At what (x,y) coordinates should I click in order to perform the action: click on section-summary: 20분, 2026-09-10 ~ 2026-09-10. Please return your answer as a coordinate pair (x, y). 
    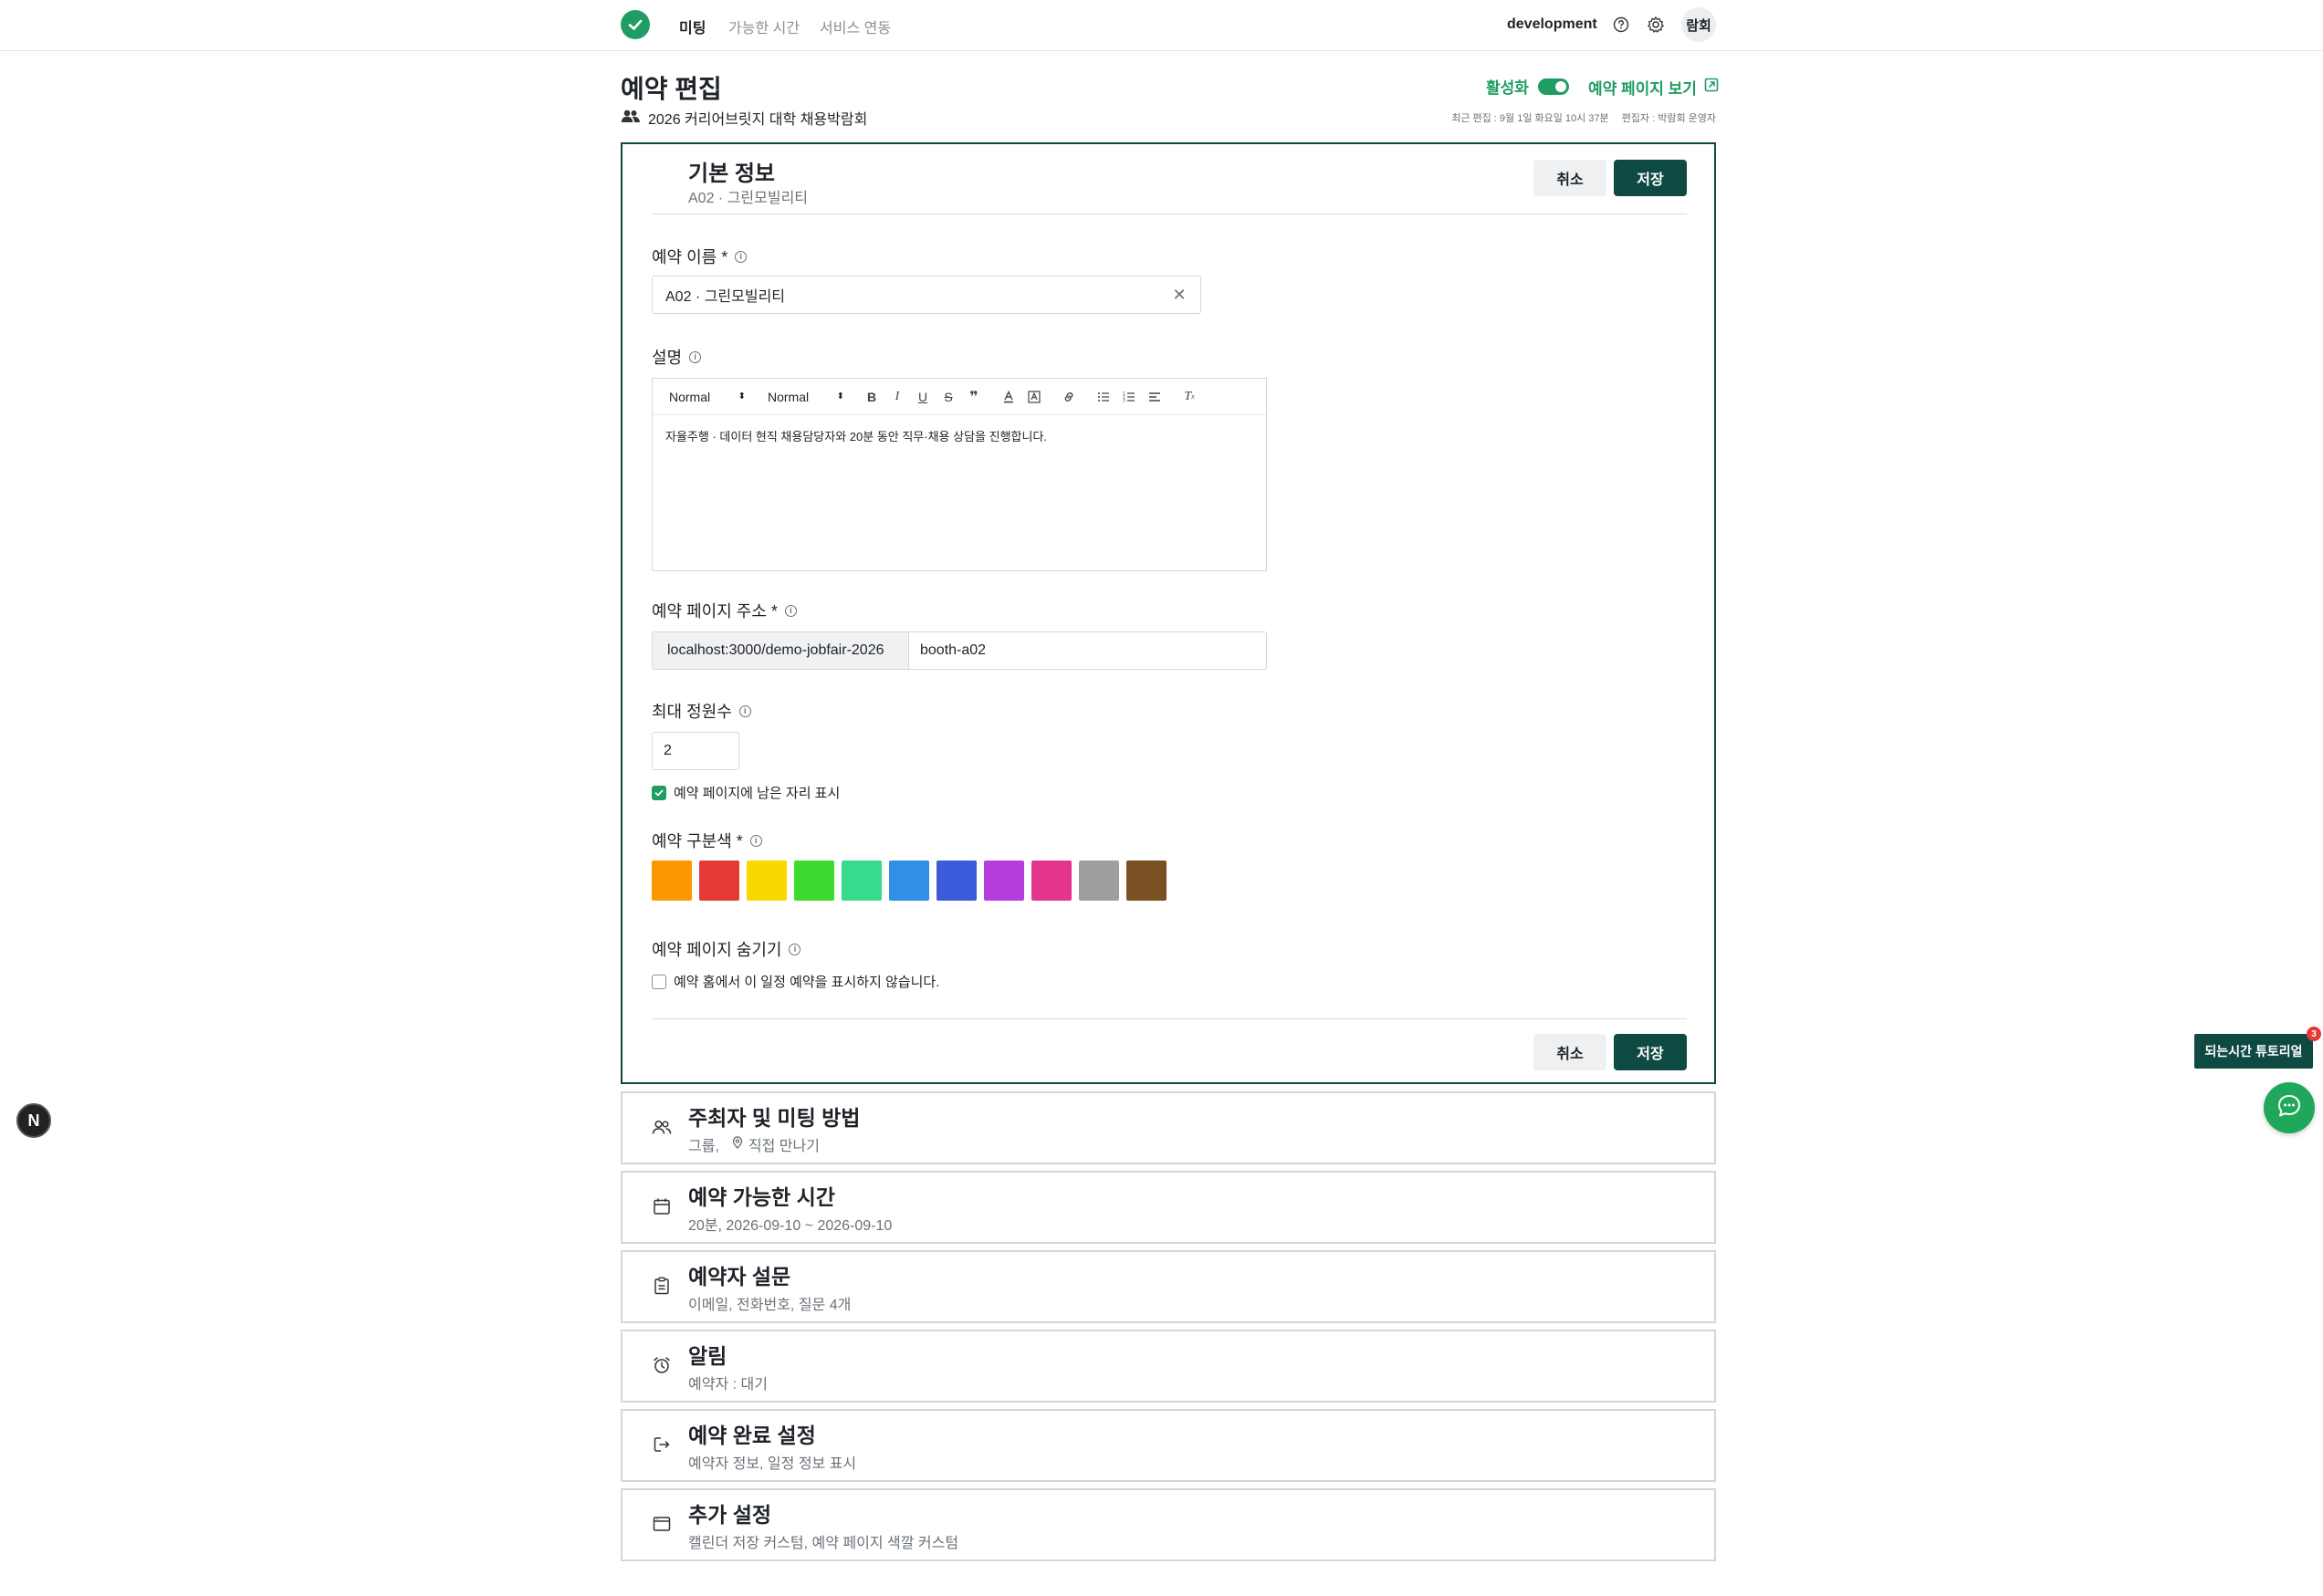
    Looking at the image, I should click on (790, 1226).